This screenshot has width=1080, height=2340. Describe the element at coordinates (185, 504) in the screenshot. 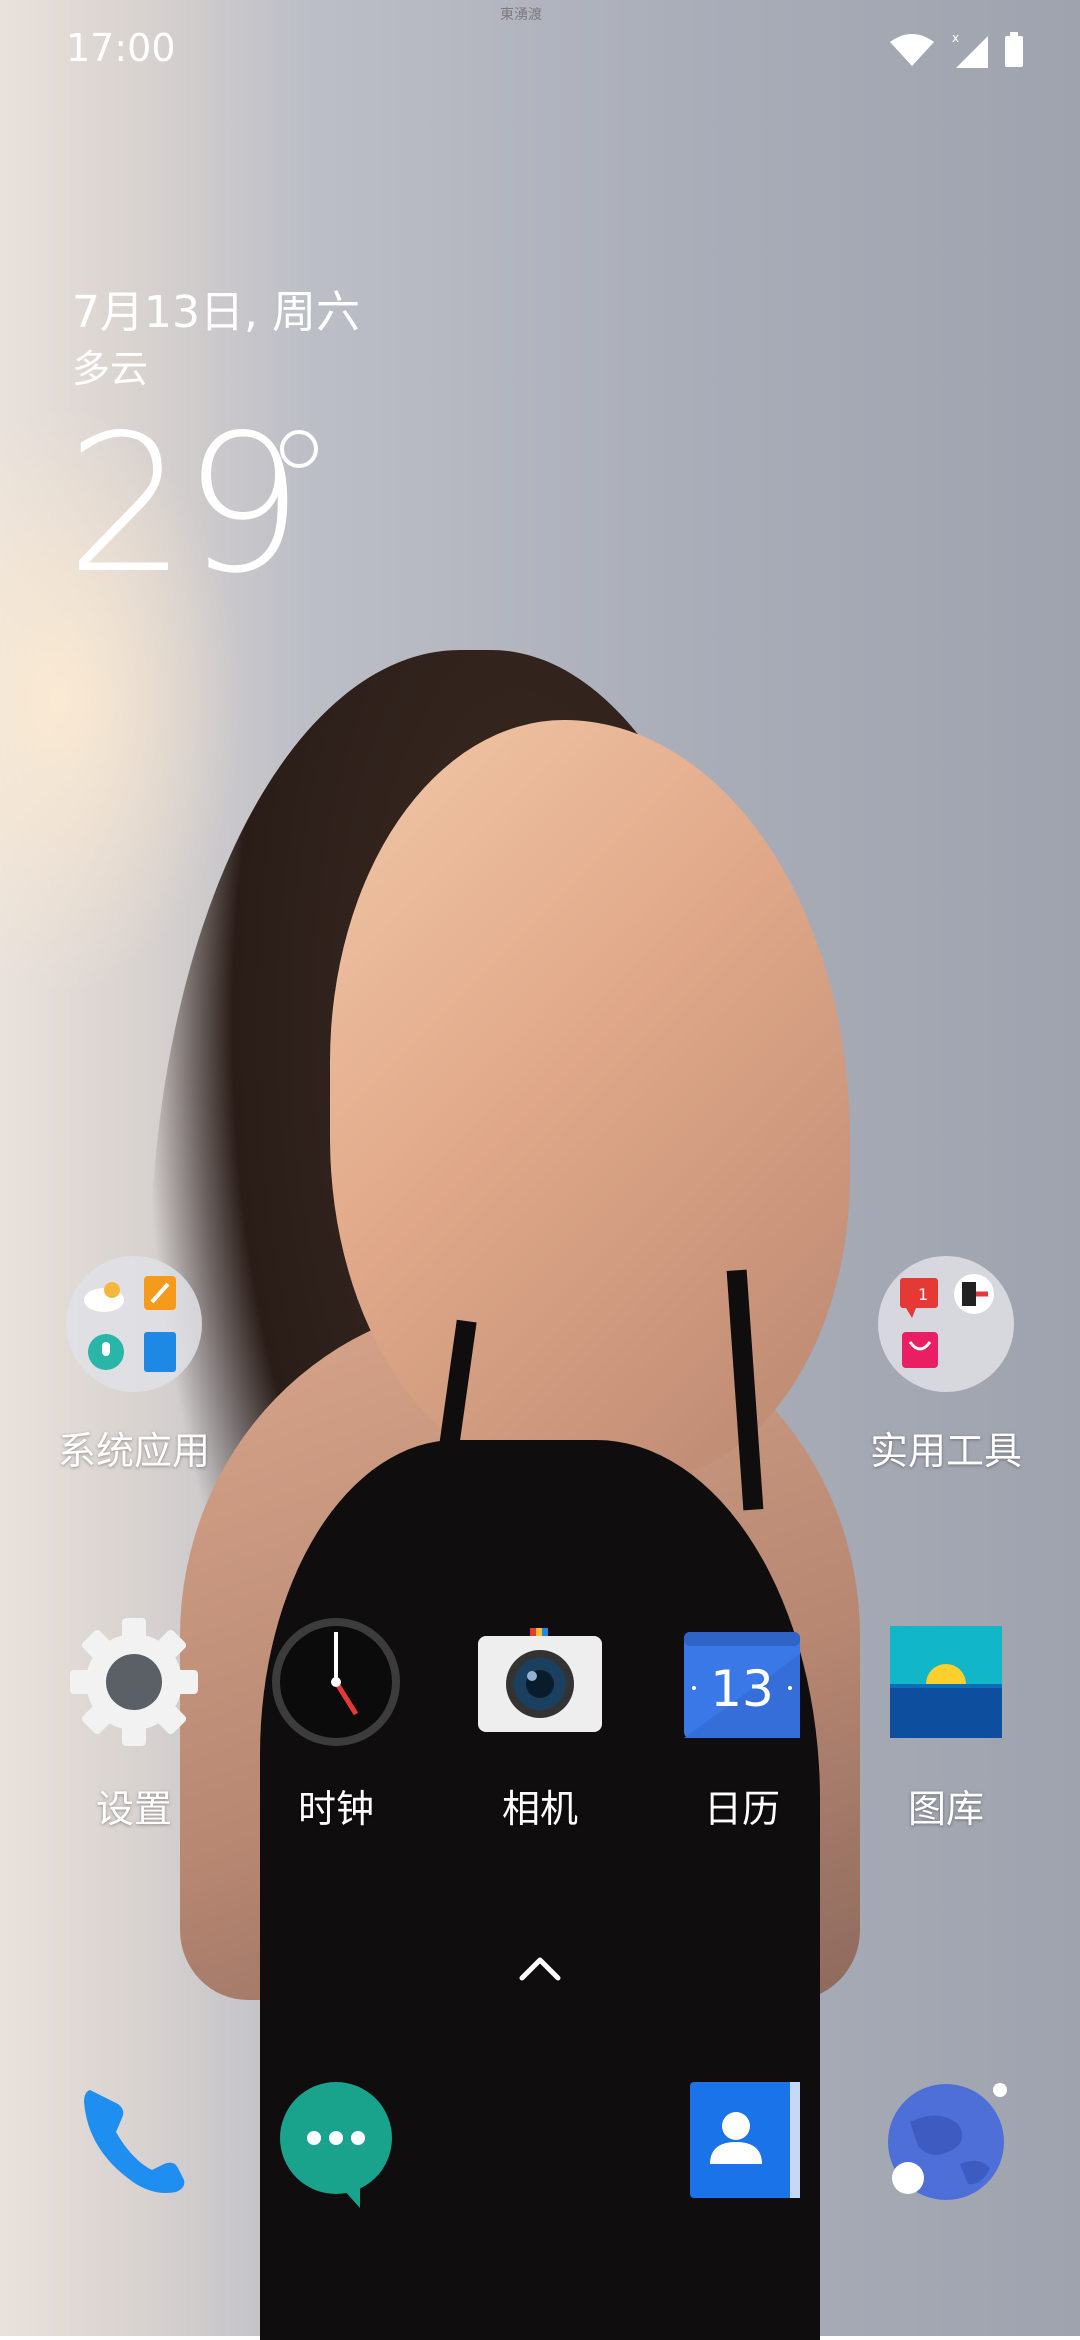

I see `weather-temperature: 29` at that location.